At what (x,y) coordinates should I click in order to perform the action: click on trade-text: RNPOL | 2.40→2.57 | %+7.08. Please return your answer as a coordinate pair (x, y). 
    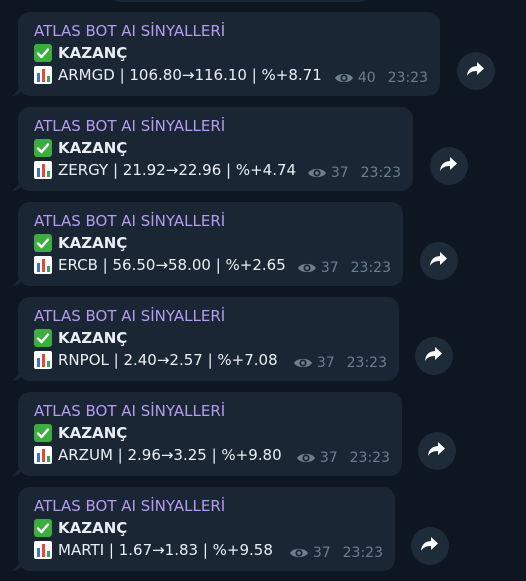
    Looking at the image, I should click on (168, 360).